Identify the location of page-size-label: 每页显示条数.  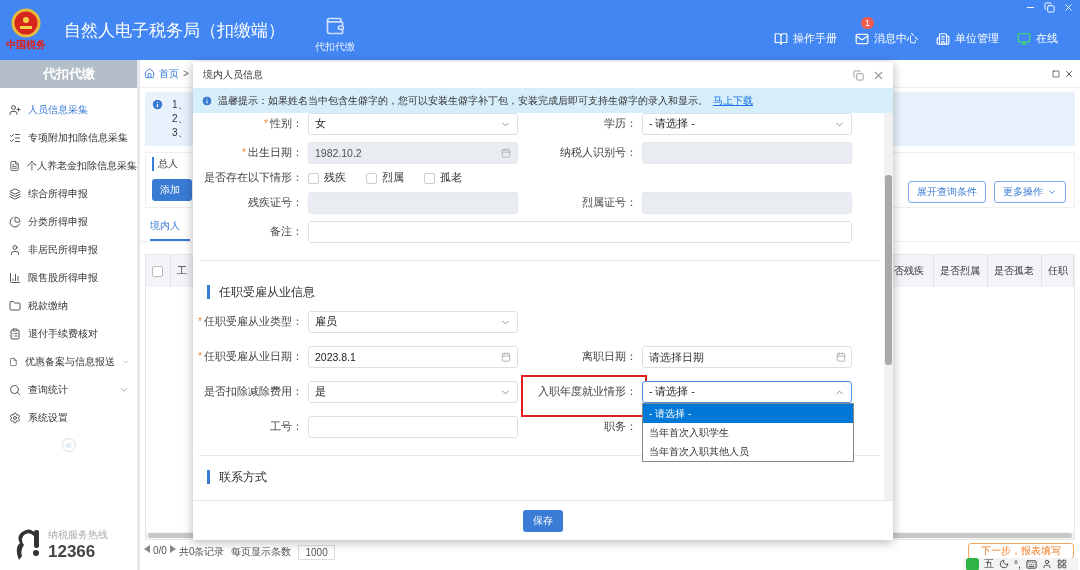
(261, 552).